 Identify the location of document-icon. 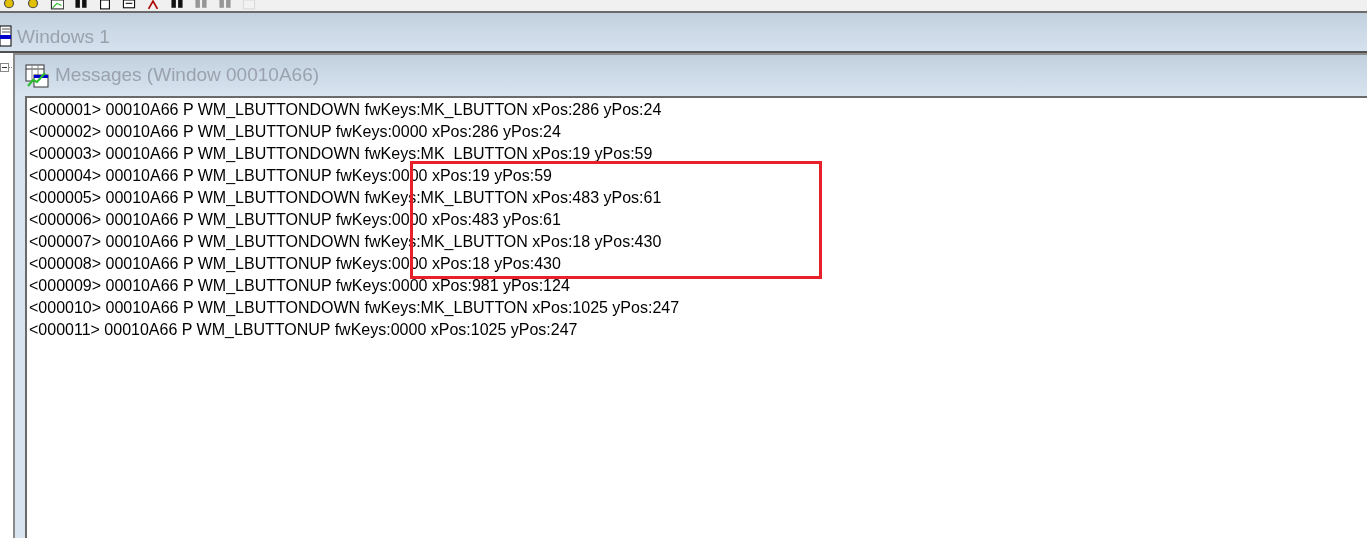
(129, 5).